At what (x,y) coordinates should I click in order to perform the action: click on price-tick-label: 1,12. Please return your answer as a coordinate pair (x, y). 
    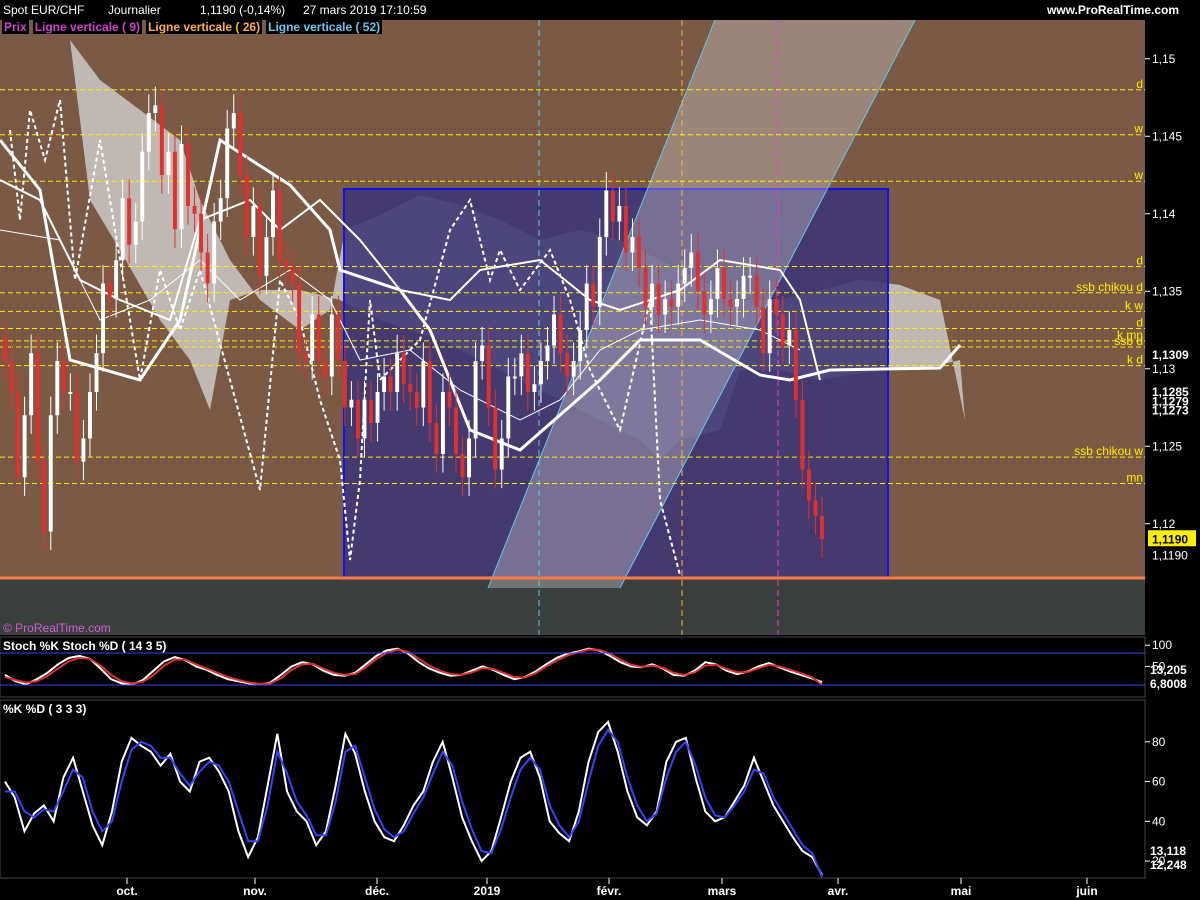
    Looking at the image, I should click on (1164, 524).